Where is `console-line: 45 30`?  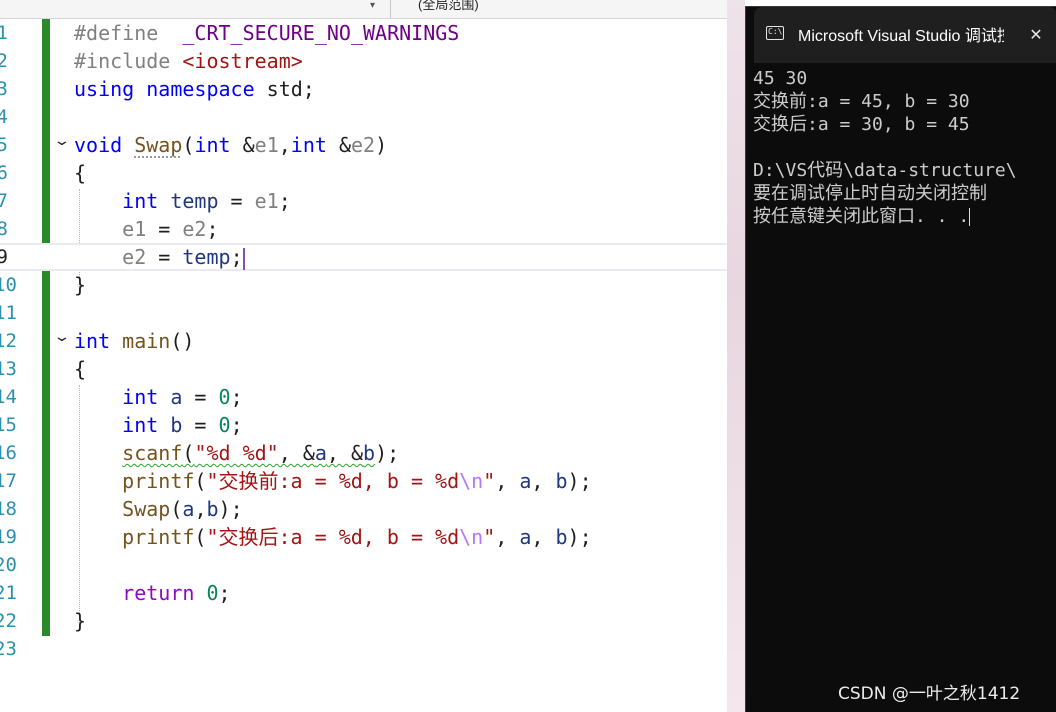 console-line: 45 30 is located at coordinates (903, 78).